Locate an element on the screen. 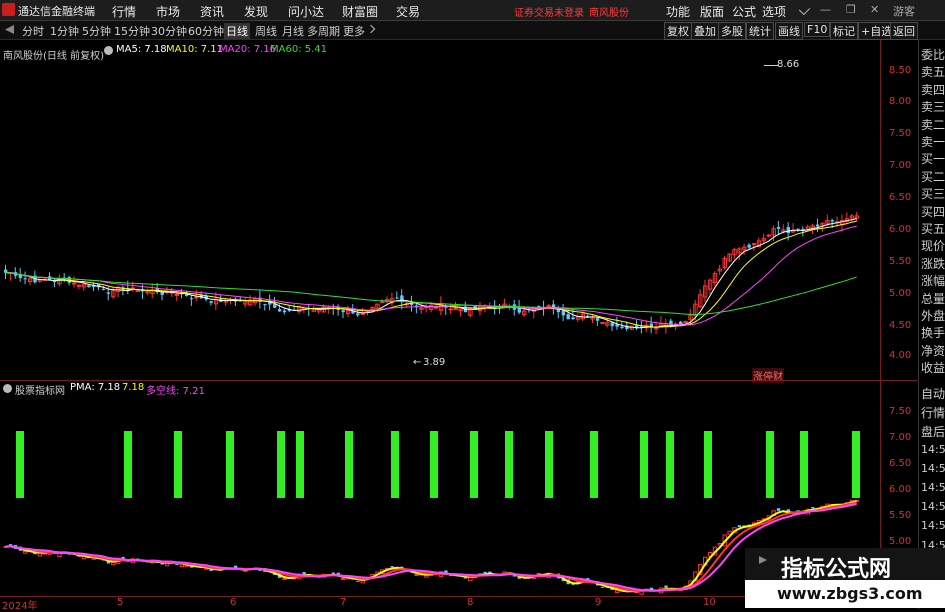 The height and width of the screenshot is (612, 945). quote-field-label: 卖二 is located at coordinates (933, 124).